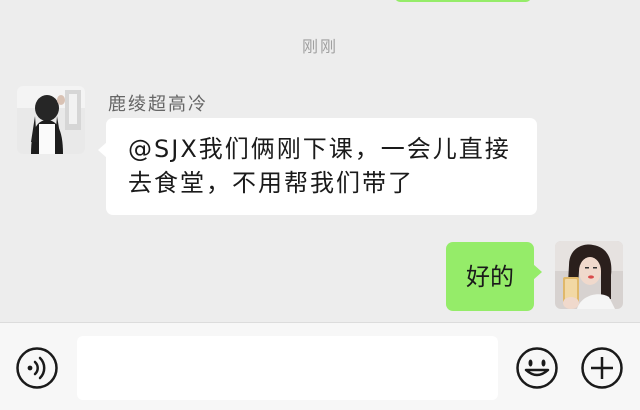 The width and height of the screenshot is (640, 410). I want to click on emoji-icon, so click(537, 368).